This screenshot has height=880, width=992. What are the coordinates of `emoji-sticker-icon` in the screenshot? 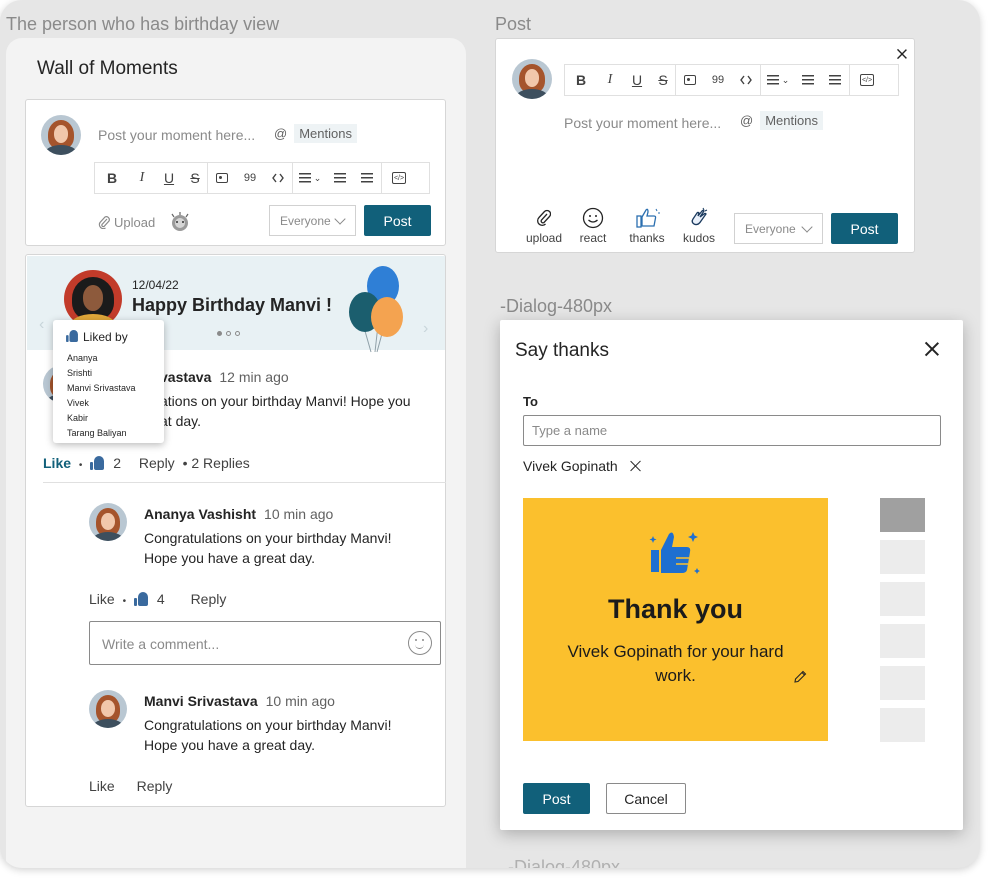 It's located at (180, 222).